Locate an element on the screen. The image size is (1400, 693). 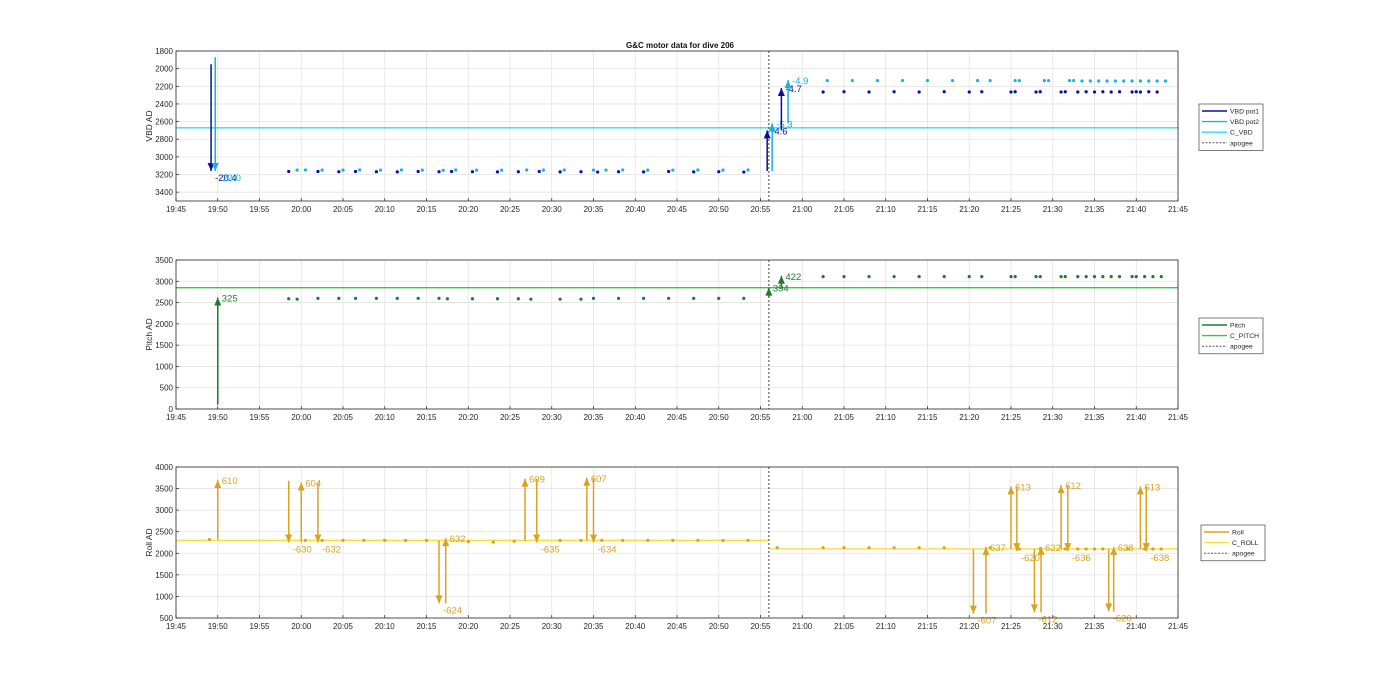
x-tick-label: 20:30 is located at coordinates (552, 417).